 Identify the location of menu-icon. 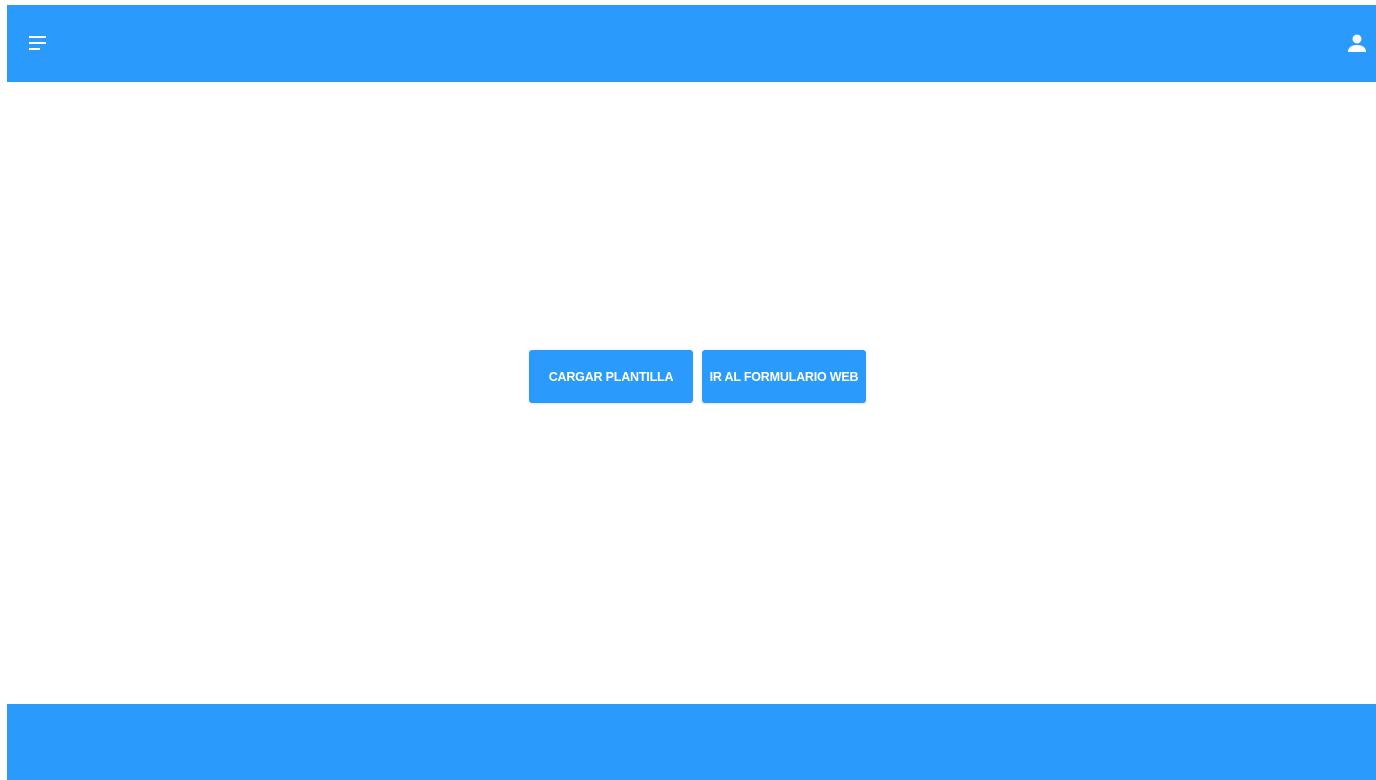
(37, 43).